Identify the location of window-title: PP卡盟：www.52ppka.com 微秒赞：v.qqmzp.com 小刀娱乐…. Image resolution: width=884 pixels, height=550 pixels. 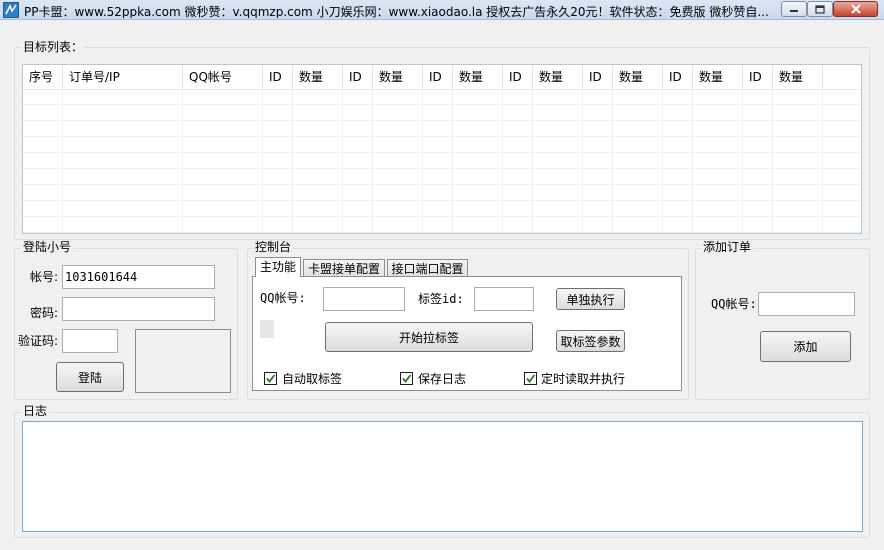
(396, 11).